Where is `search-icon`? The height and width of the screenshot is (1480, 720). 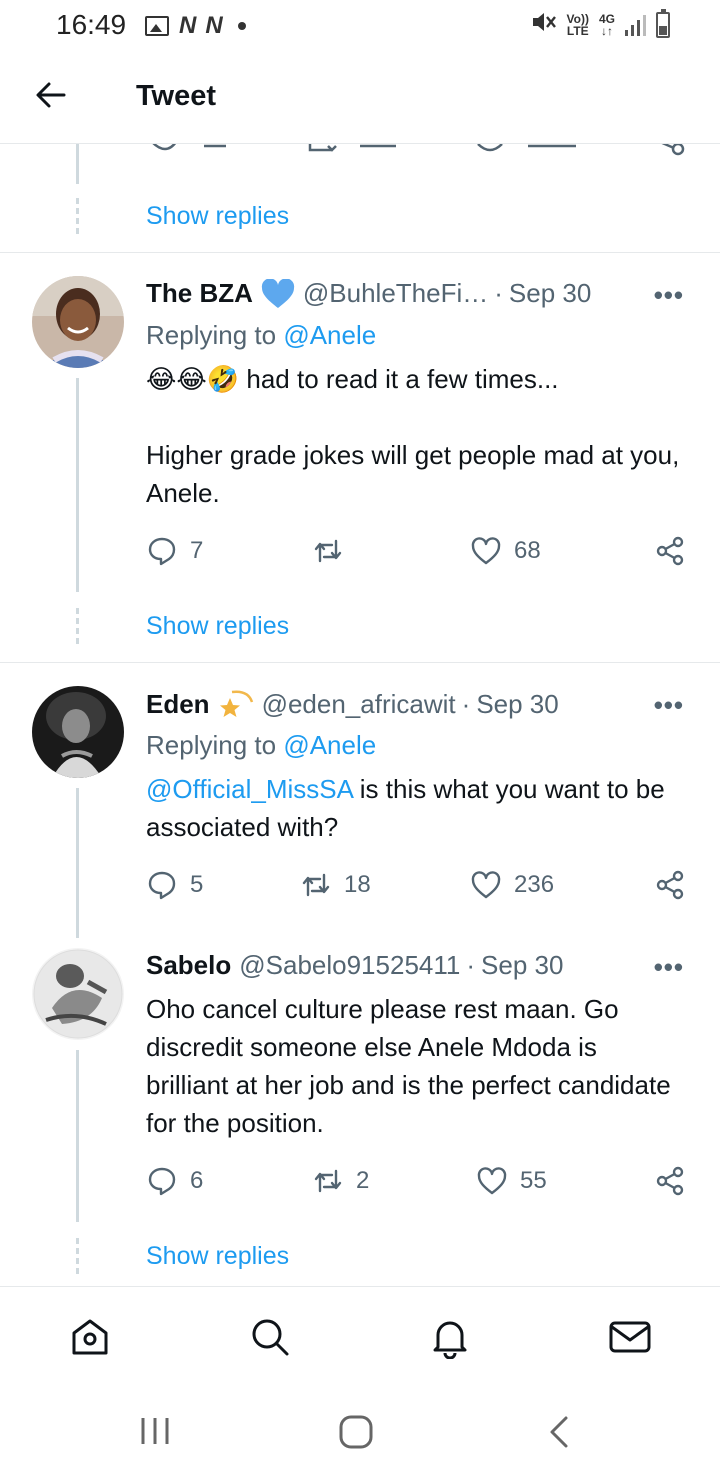 search-icon is located at coordinates (270, 1337).